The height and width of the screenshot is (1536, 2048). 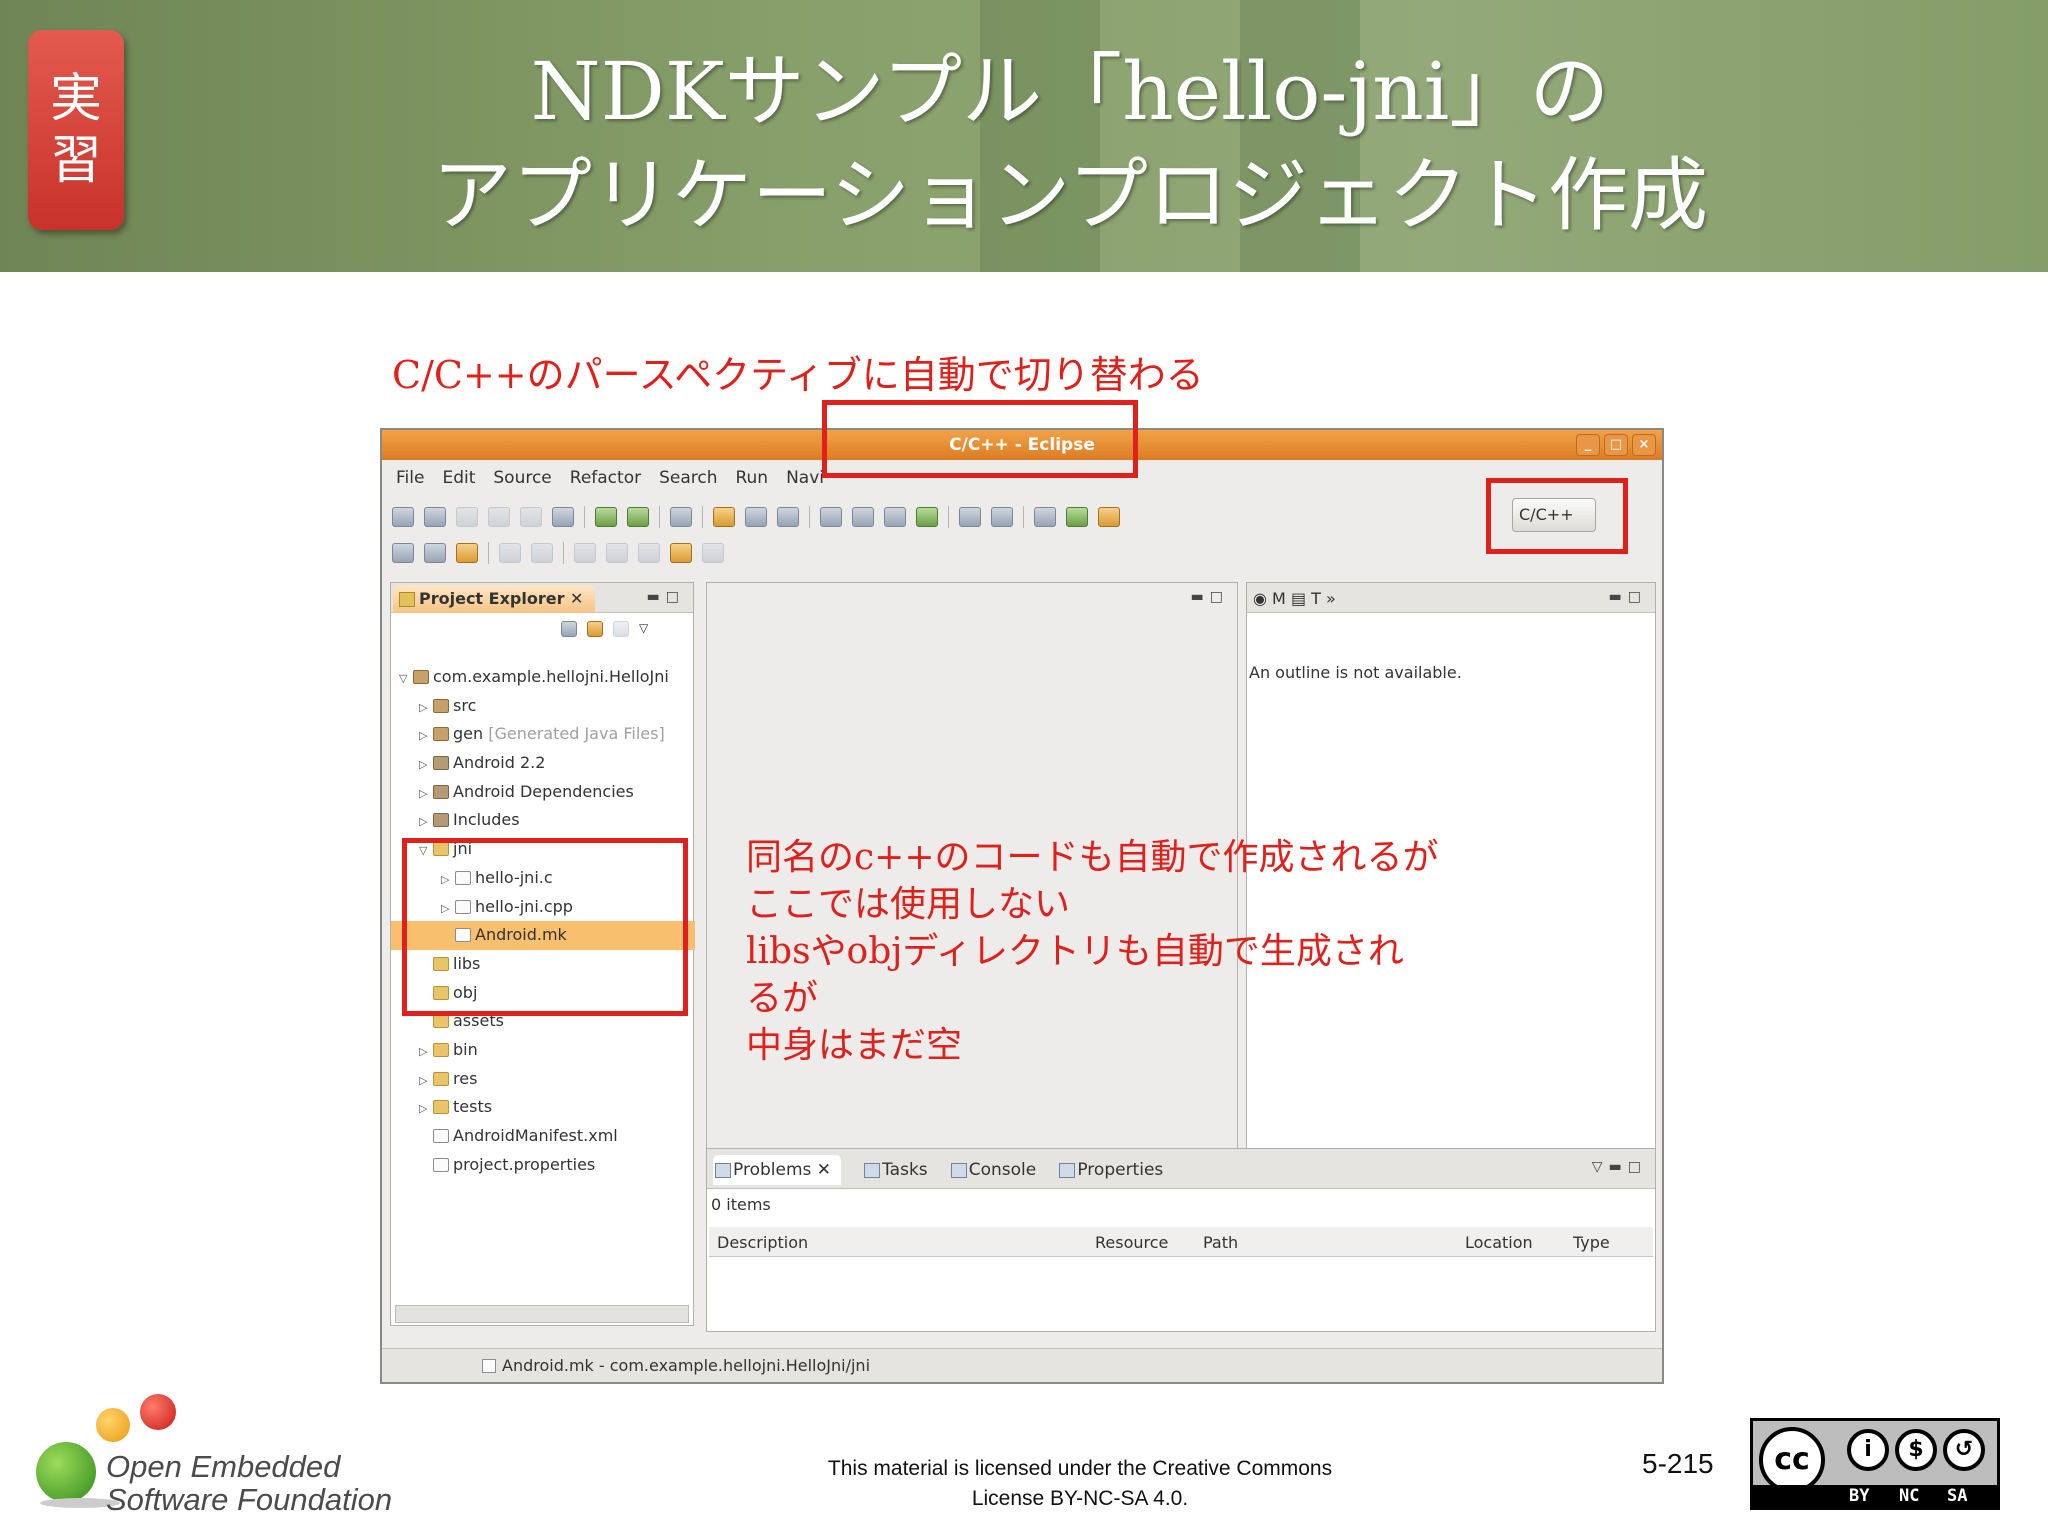 I want to click on tree-node: ▷ src, so click(x=547, y=706).